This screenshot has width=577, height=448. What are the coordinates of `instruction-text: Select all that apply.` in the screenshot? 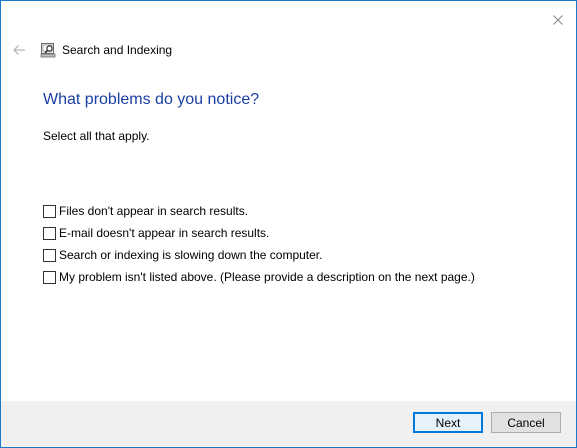 It's located at (96, 136).